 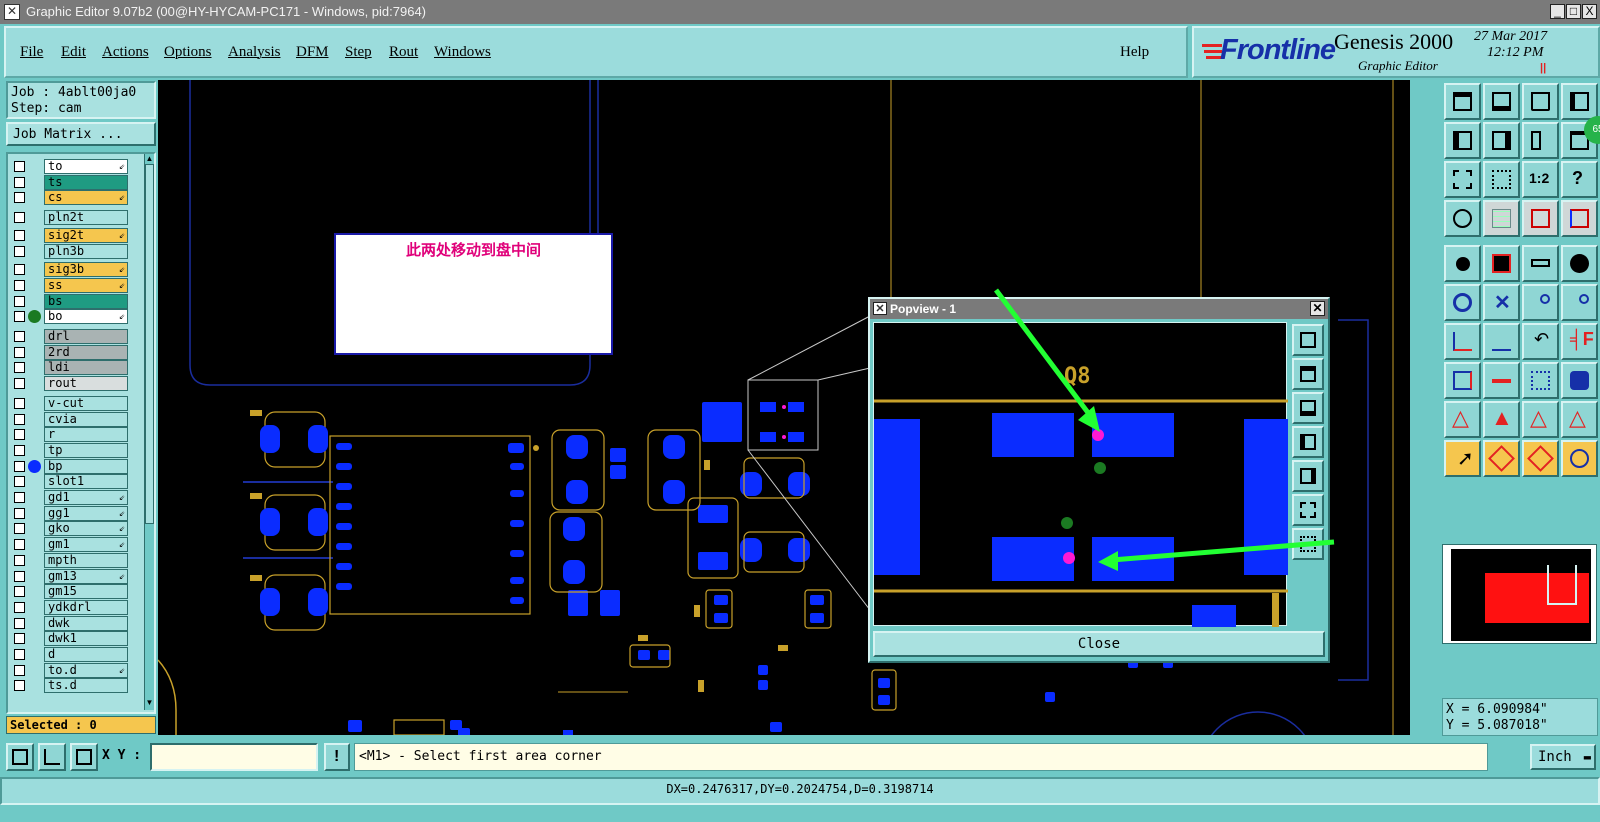 I want to click on triangle-edit-icon: △, so click(x=1540, y=419).